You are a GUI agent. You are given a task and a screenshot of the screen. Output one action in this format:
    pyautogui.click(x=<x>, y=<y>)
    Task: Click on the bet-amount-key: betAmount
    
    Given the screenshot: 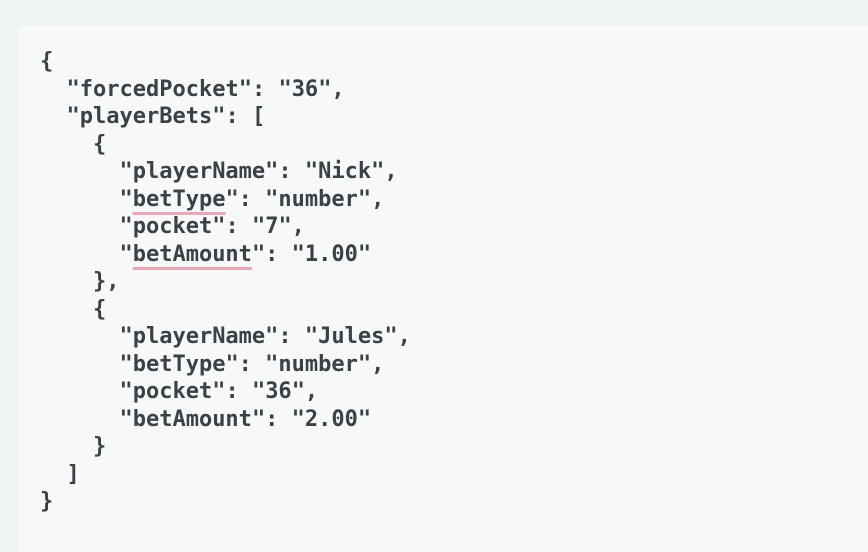 What is the action you would take?
    pyautogui.click(x=192, y=419)
    